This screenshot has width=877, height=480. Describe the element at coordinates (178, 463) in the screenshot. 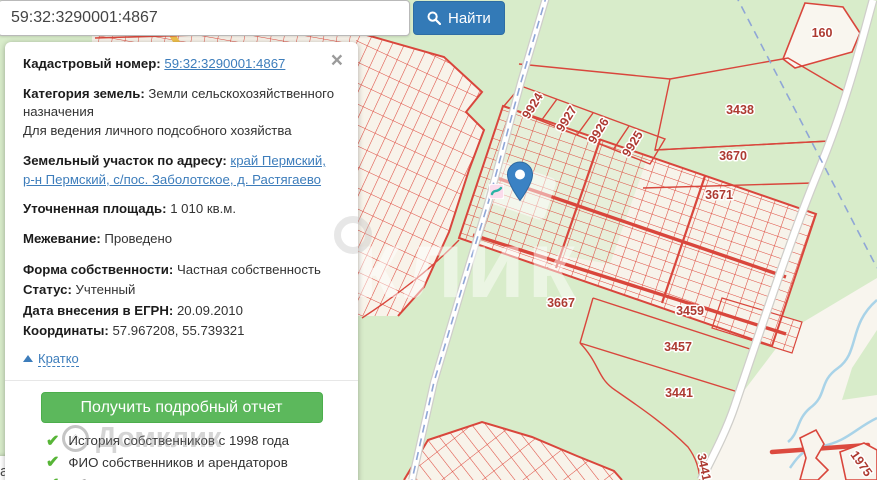

I see `feature-label: ФИО собственников и арендаторов` at that location.